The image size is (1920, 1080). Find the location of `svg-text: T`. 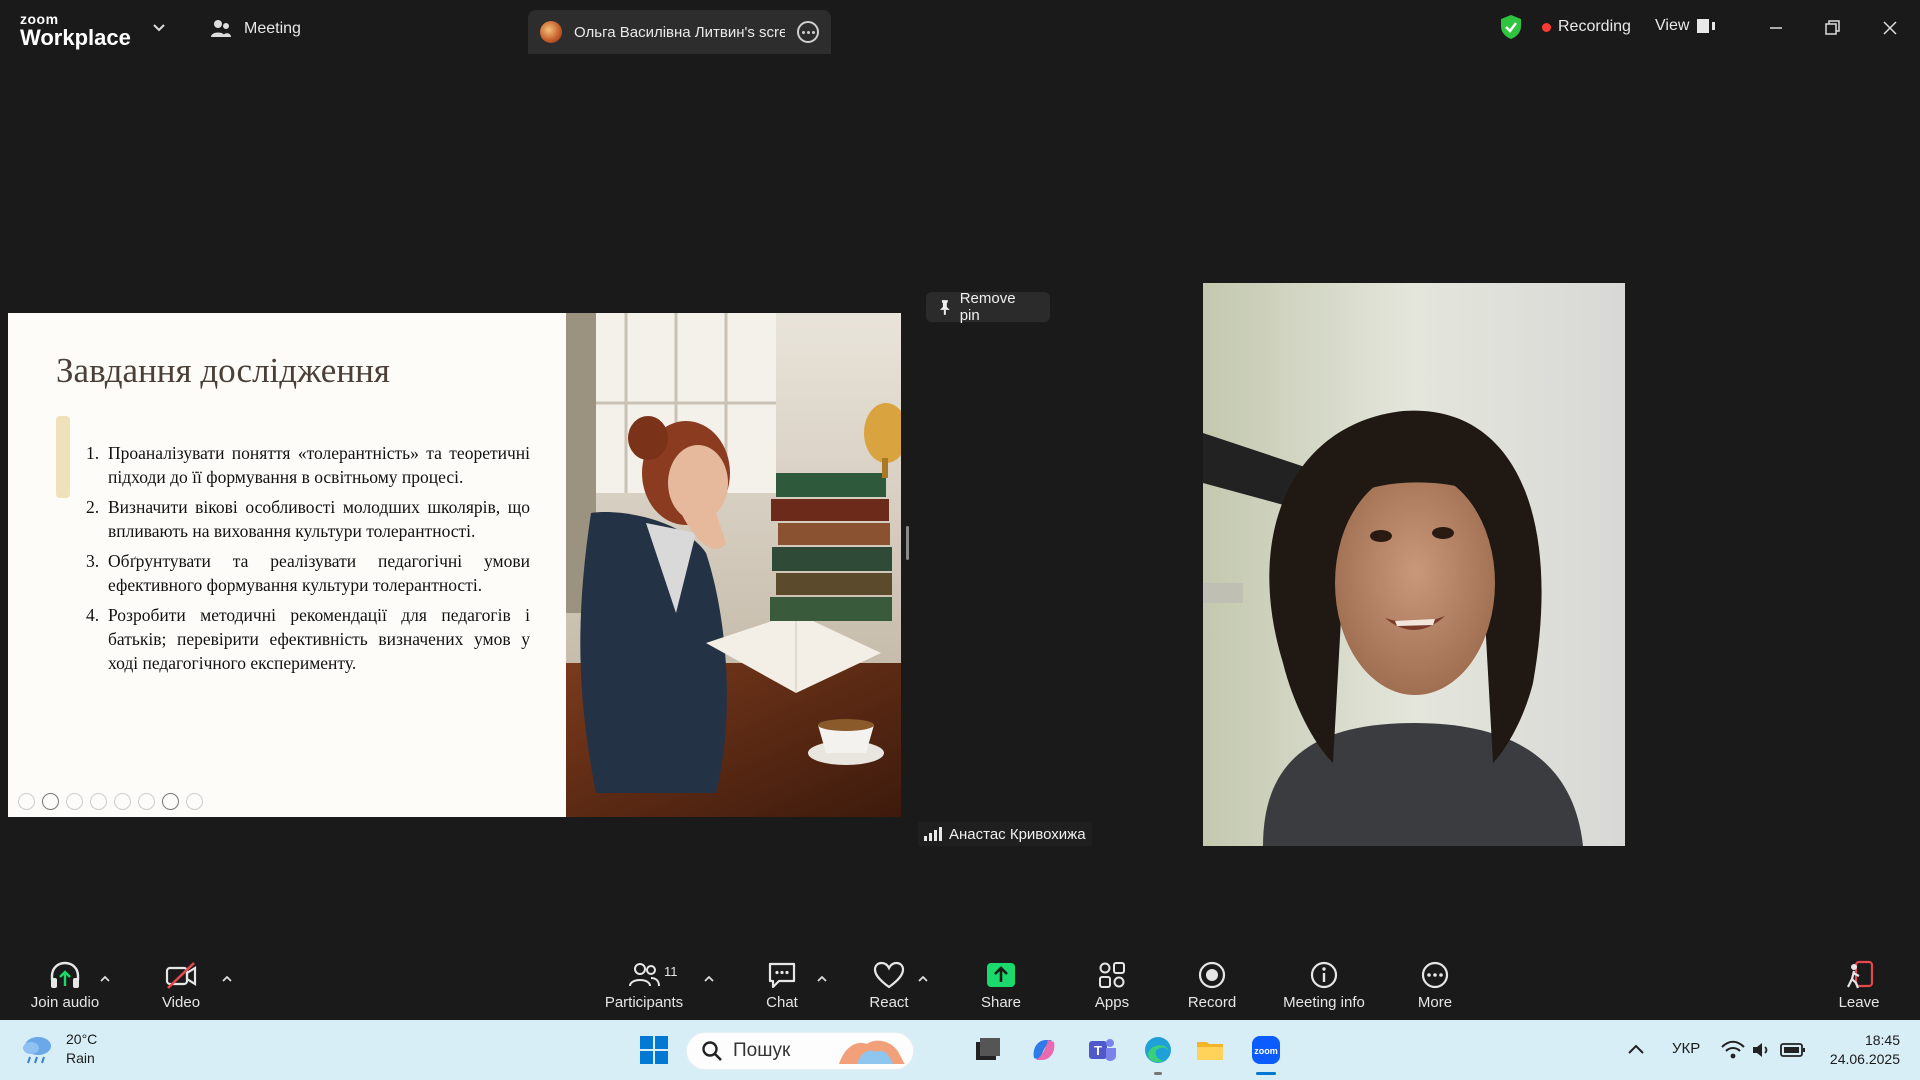

svg-text: T is located at coordinates (1098, 1050).